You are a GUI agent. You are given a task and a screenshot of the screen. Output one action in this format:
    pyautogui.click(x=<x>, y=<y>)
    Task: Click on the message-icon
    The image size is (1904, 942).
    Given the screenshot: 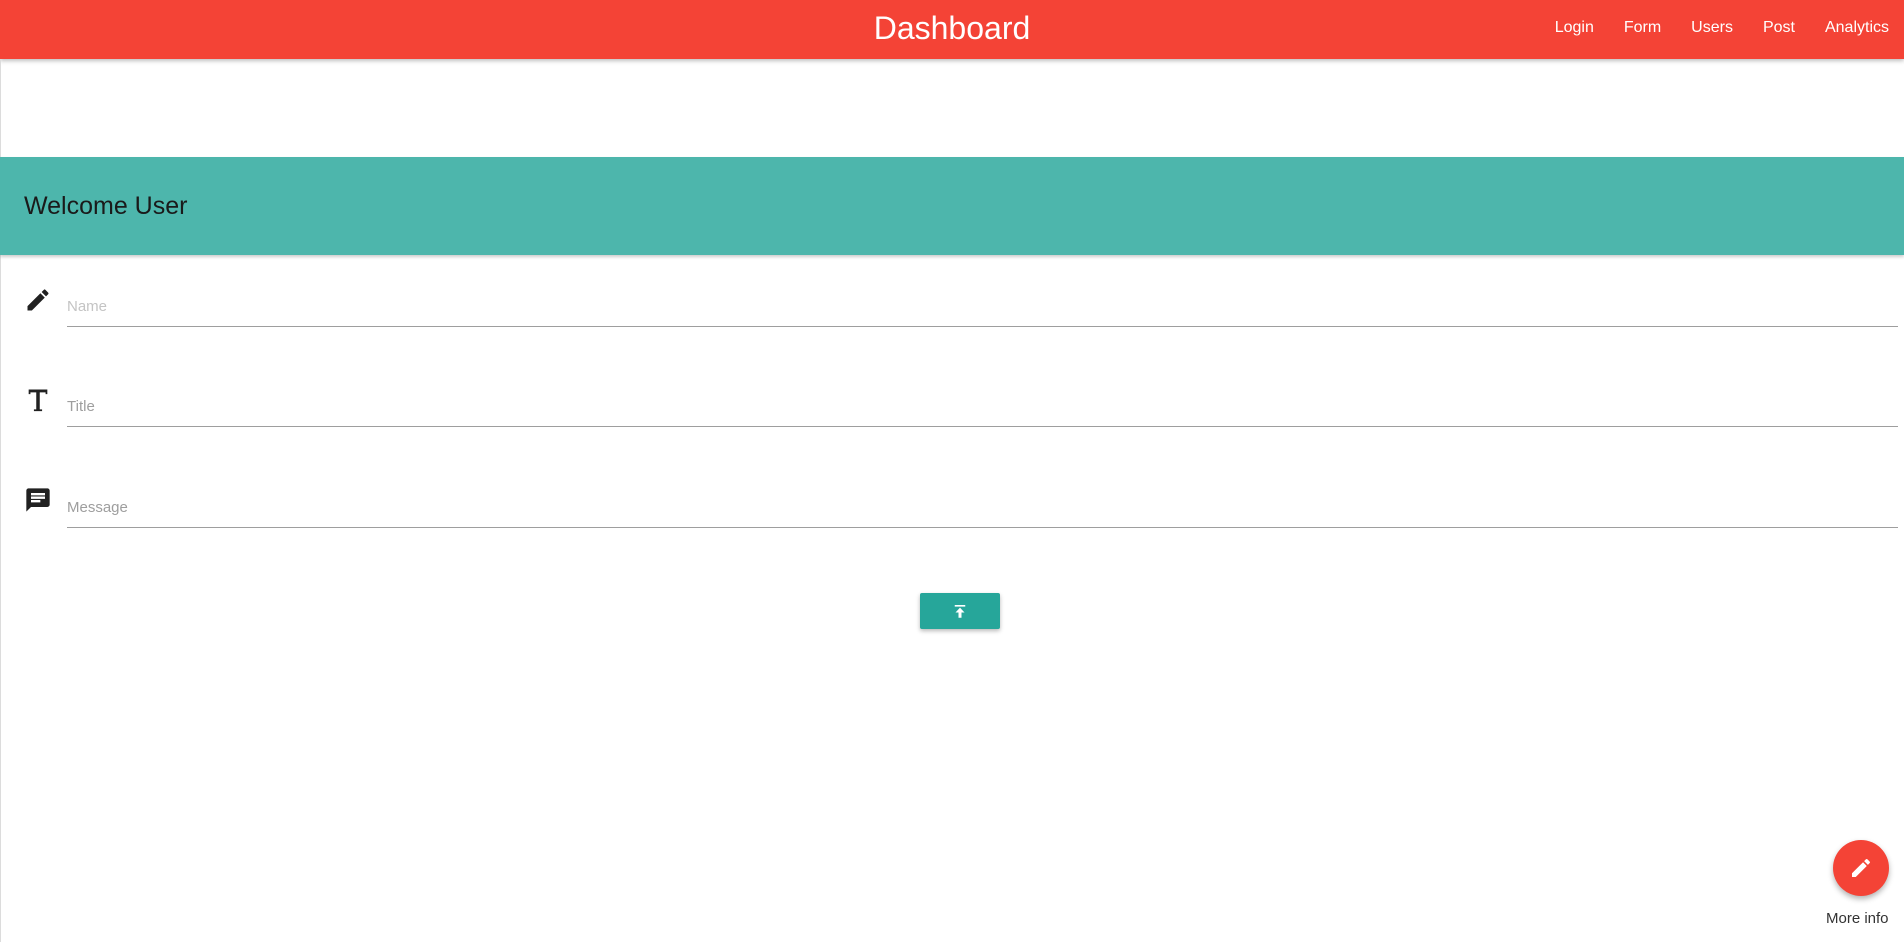 What is the action you would take?
    pyautogui.click(x=38, y=500)
    